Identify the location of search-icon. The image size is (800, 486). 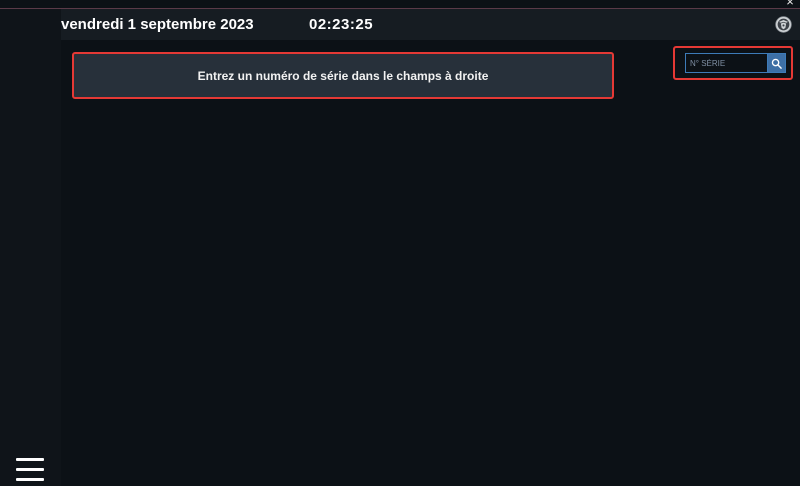
(776, 63).